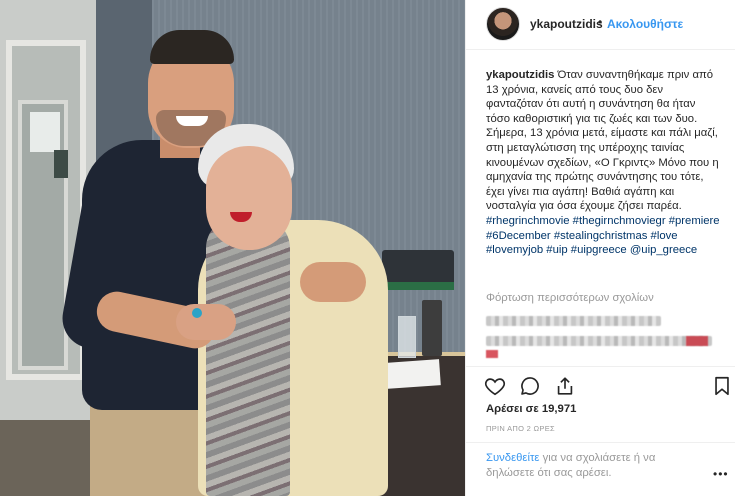 The image size is (735, 496). Describe the element at coordinates (694, 221) in the screenshot. I see `hashtag-link: #premiere` at that location.